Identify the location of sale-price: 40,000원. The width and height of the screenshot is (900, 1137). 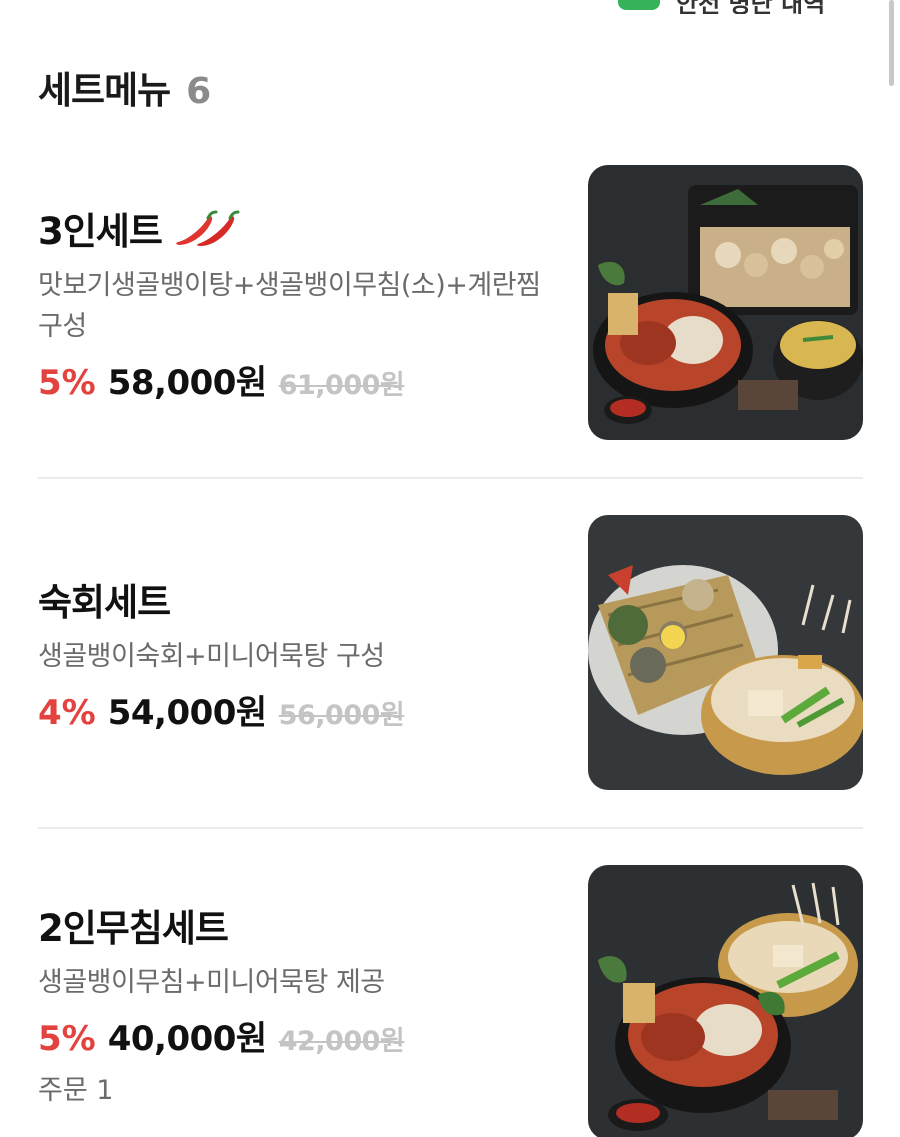
(187, 1039).